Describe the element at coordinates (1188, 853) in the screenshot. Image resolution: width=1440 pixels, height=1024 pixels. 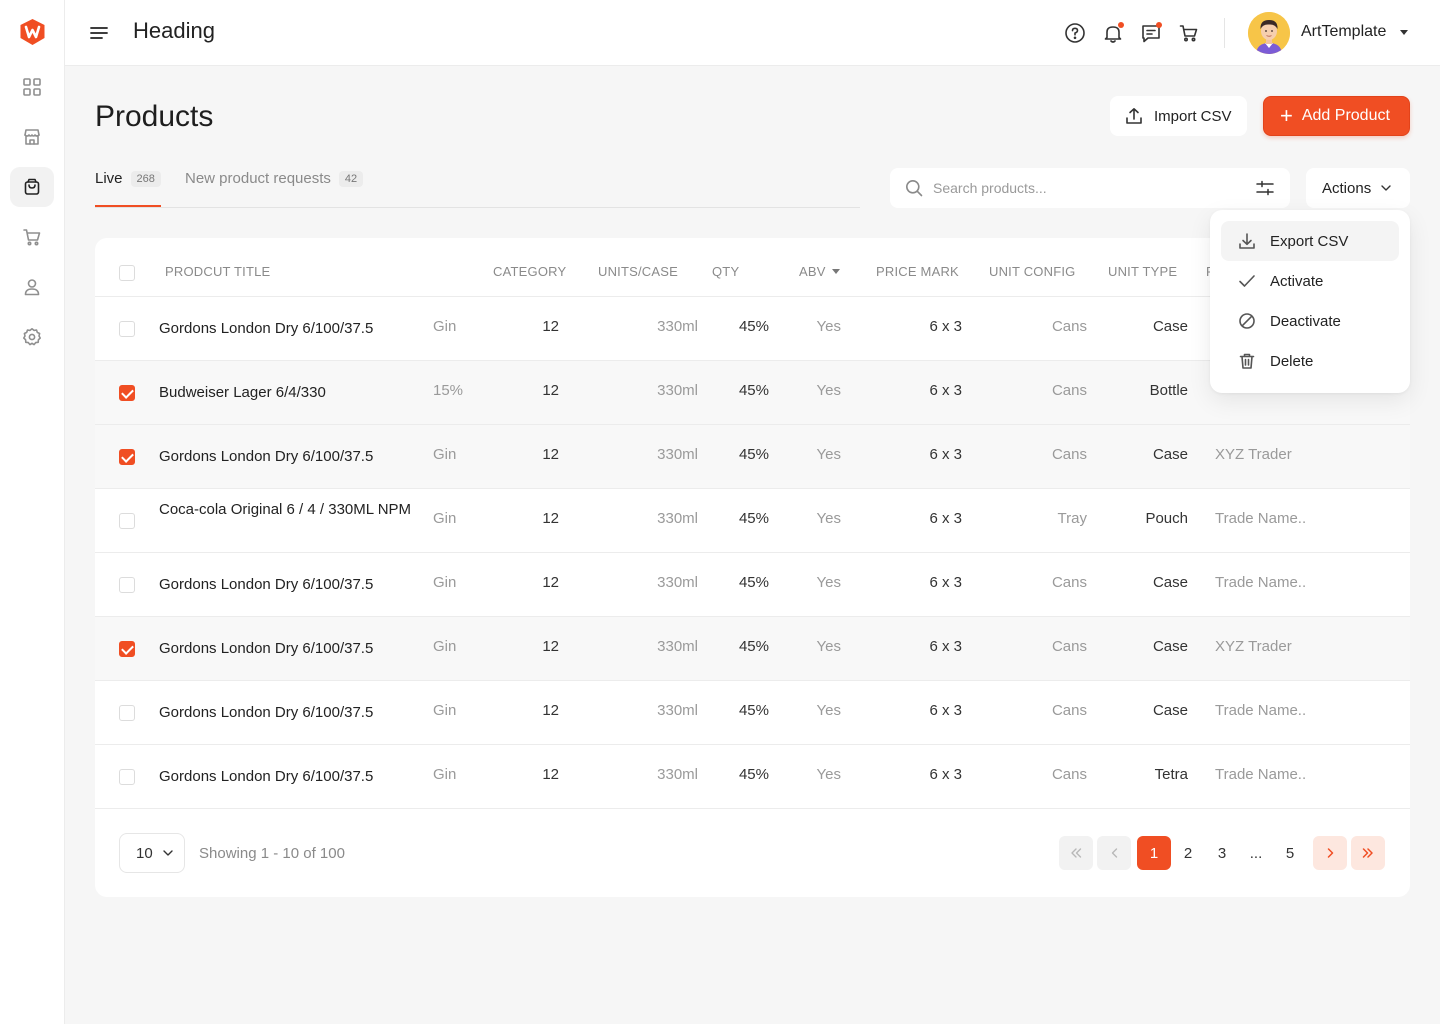
I see `page-button-2: 2` at that location.